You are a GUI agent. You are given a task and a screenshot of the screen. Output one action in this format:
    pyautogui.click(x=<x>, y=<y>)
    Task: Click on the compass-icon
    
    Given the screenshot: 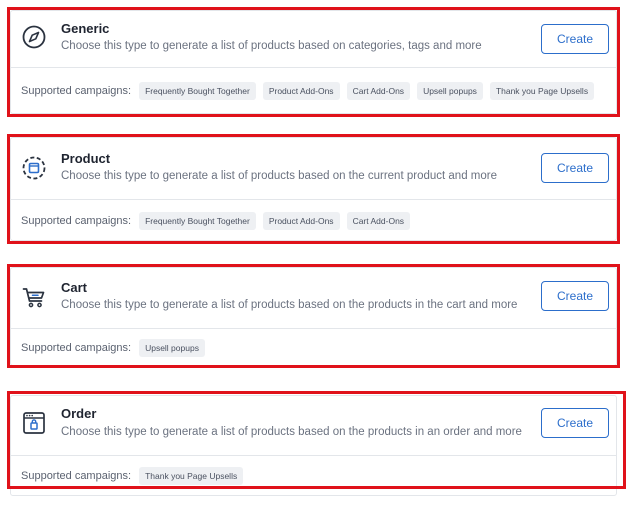 What is the action you would take?
    pyautogui.click(x=34, y=37)
    